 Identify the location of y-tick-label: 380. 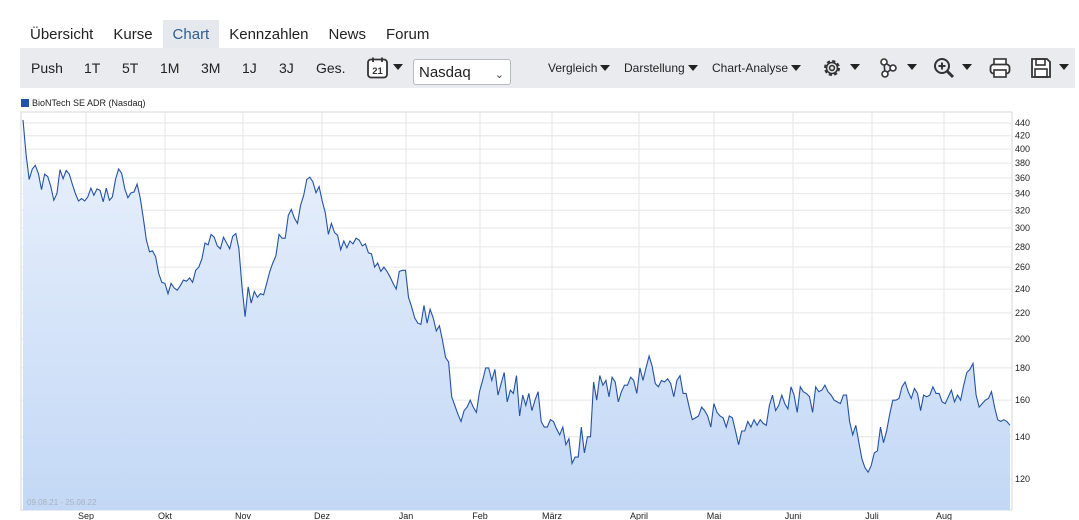
(1022, 163).